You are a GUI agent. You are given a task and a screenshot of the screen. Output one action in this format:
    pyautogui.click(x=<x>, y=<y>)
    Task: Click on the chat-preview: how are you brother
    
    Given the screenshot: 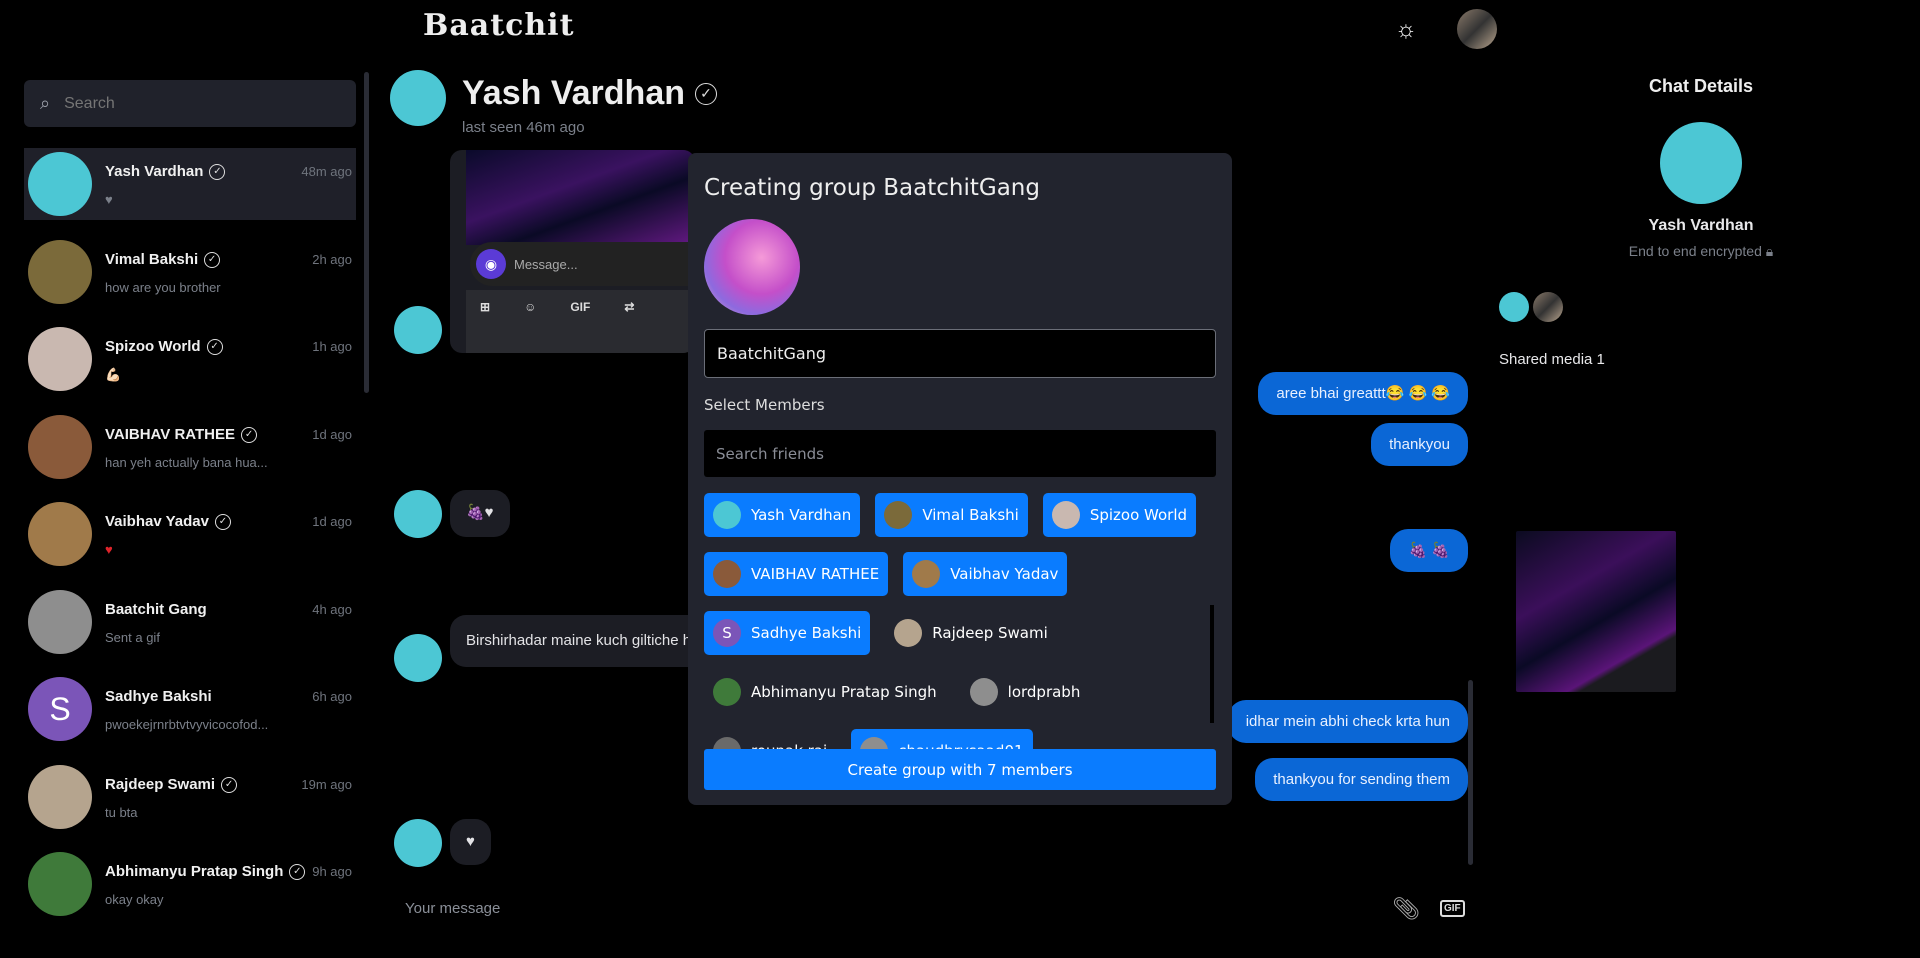 What is the action you would take?
    pyautogui.click(x=163, y=287)
    